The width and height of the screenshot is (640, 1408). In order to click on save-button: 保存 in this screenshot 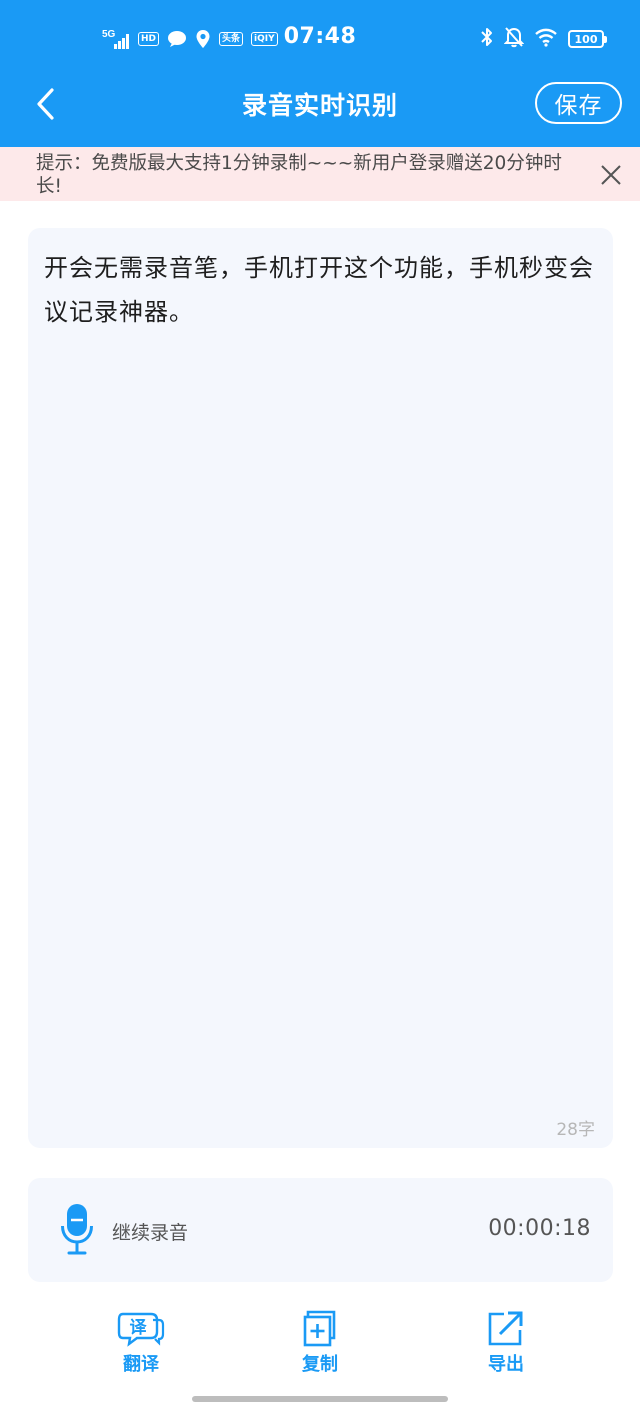, I will do `click(578, 103)`.